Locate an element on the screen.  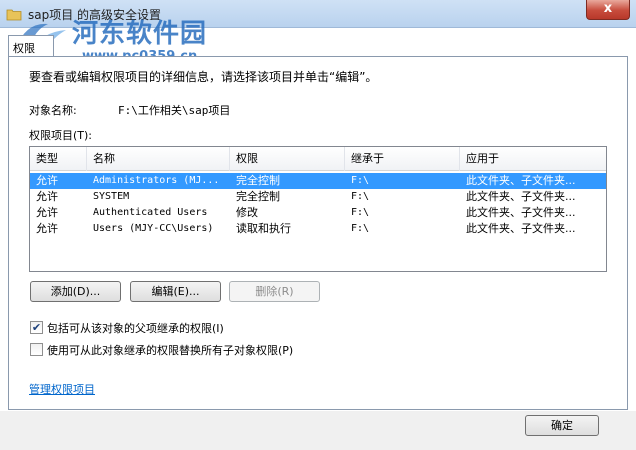
include-inheritable-label: 包括可从该对象的父项继承的权限(I) is located at coordinates (135, 328).